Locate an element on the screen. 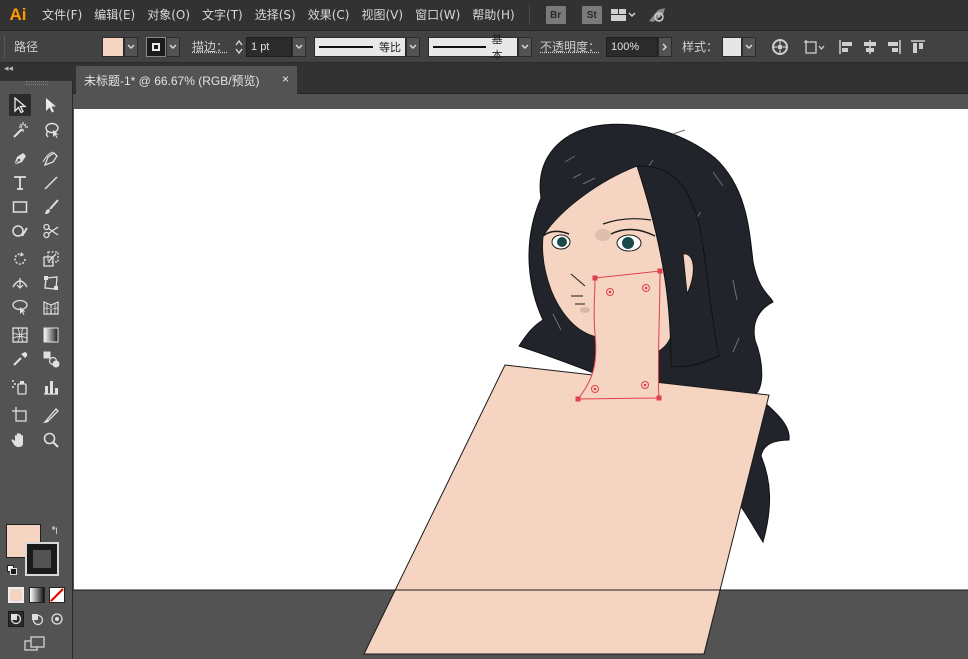 The image size is (968, 659). gradient-mode-button is located at coordinates (37, 595).